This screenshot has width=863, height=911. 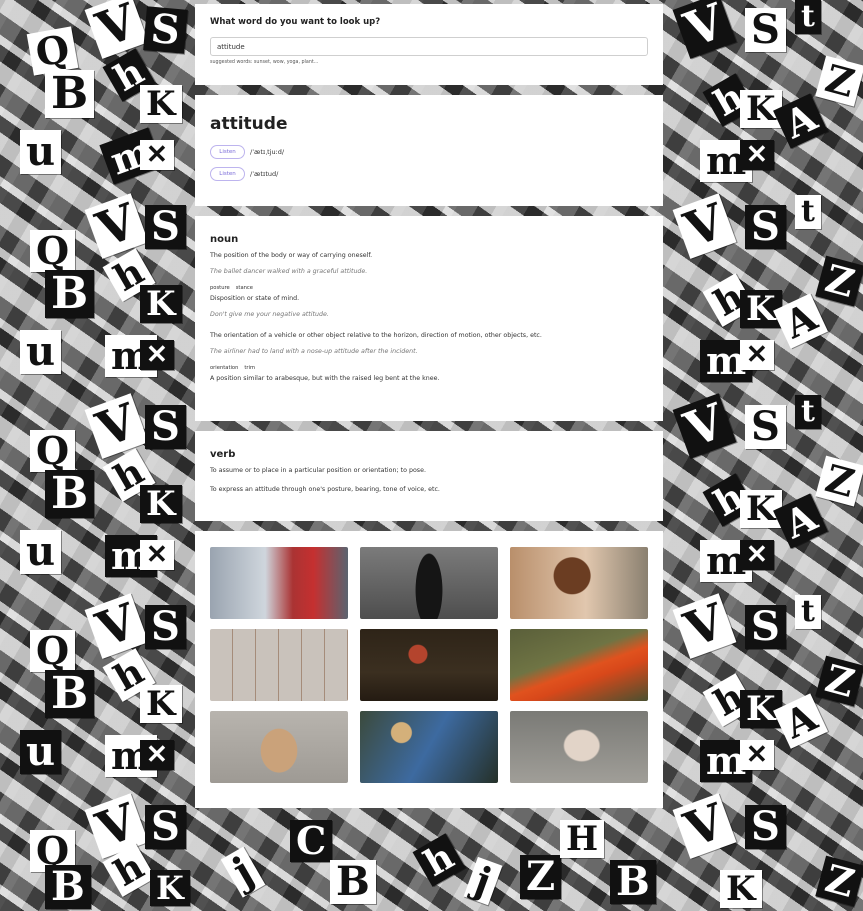 What do you see at coordinates (295, 22) in the screenshot?
I see `search-question: What word do you want to look up?` at bounding box center [295, 22].